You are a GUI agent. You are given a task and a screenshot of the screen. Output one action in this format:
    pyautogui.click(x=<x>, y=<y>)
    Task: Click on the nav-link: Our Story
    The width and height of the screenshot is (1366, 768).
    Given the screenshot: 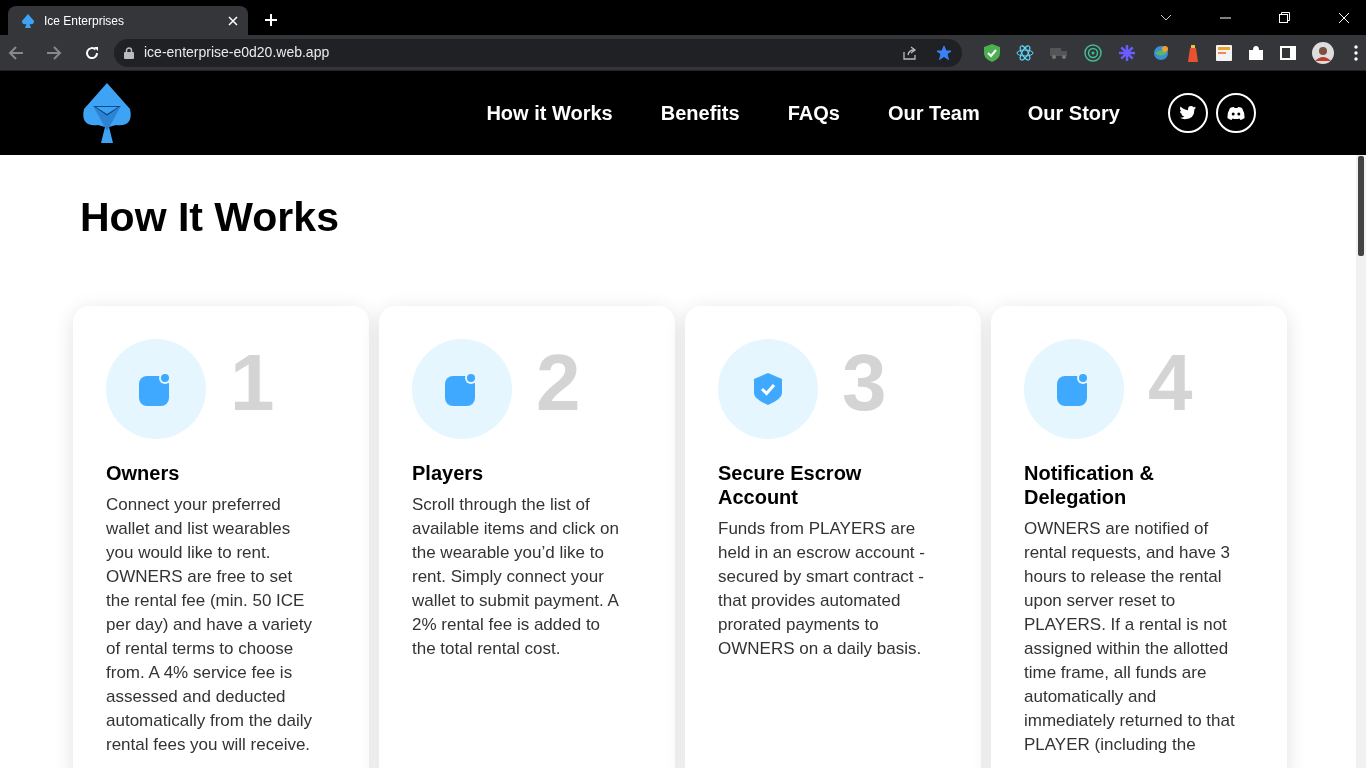 What is the action you would take?
    pyautogui.click(x=1073, y=113)
    